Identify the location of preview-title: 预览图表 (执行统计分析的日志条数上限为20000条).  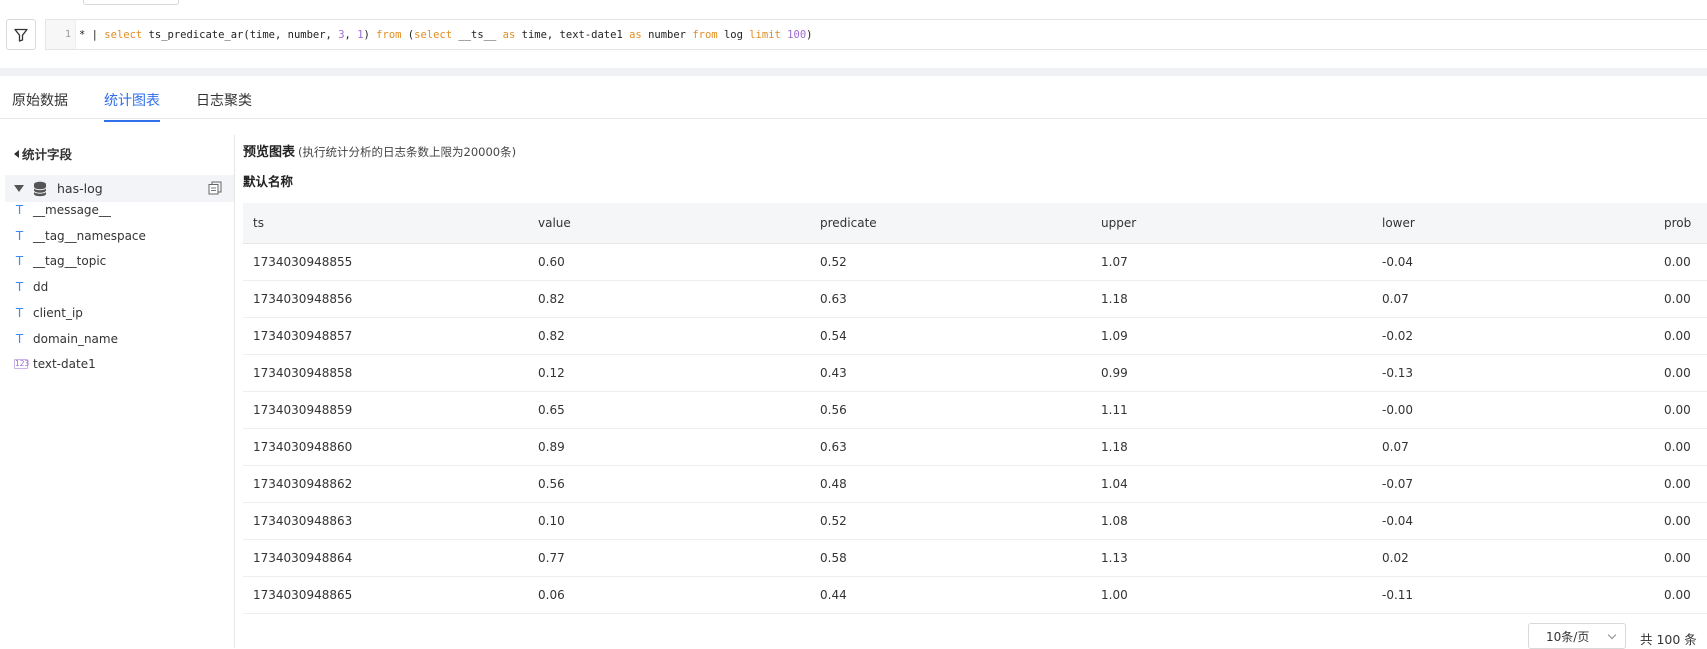
(379, 150).